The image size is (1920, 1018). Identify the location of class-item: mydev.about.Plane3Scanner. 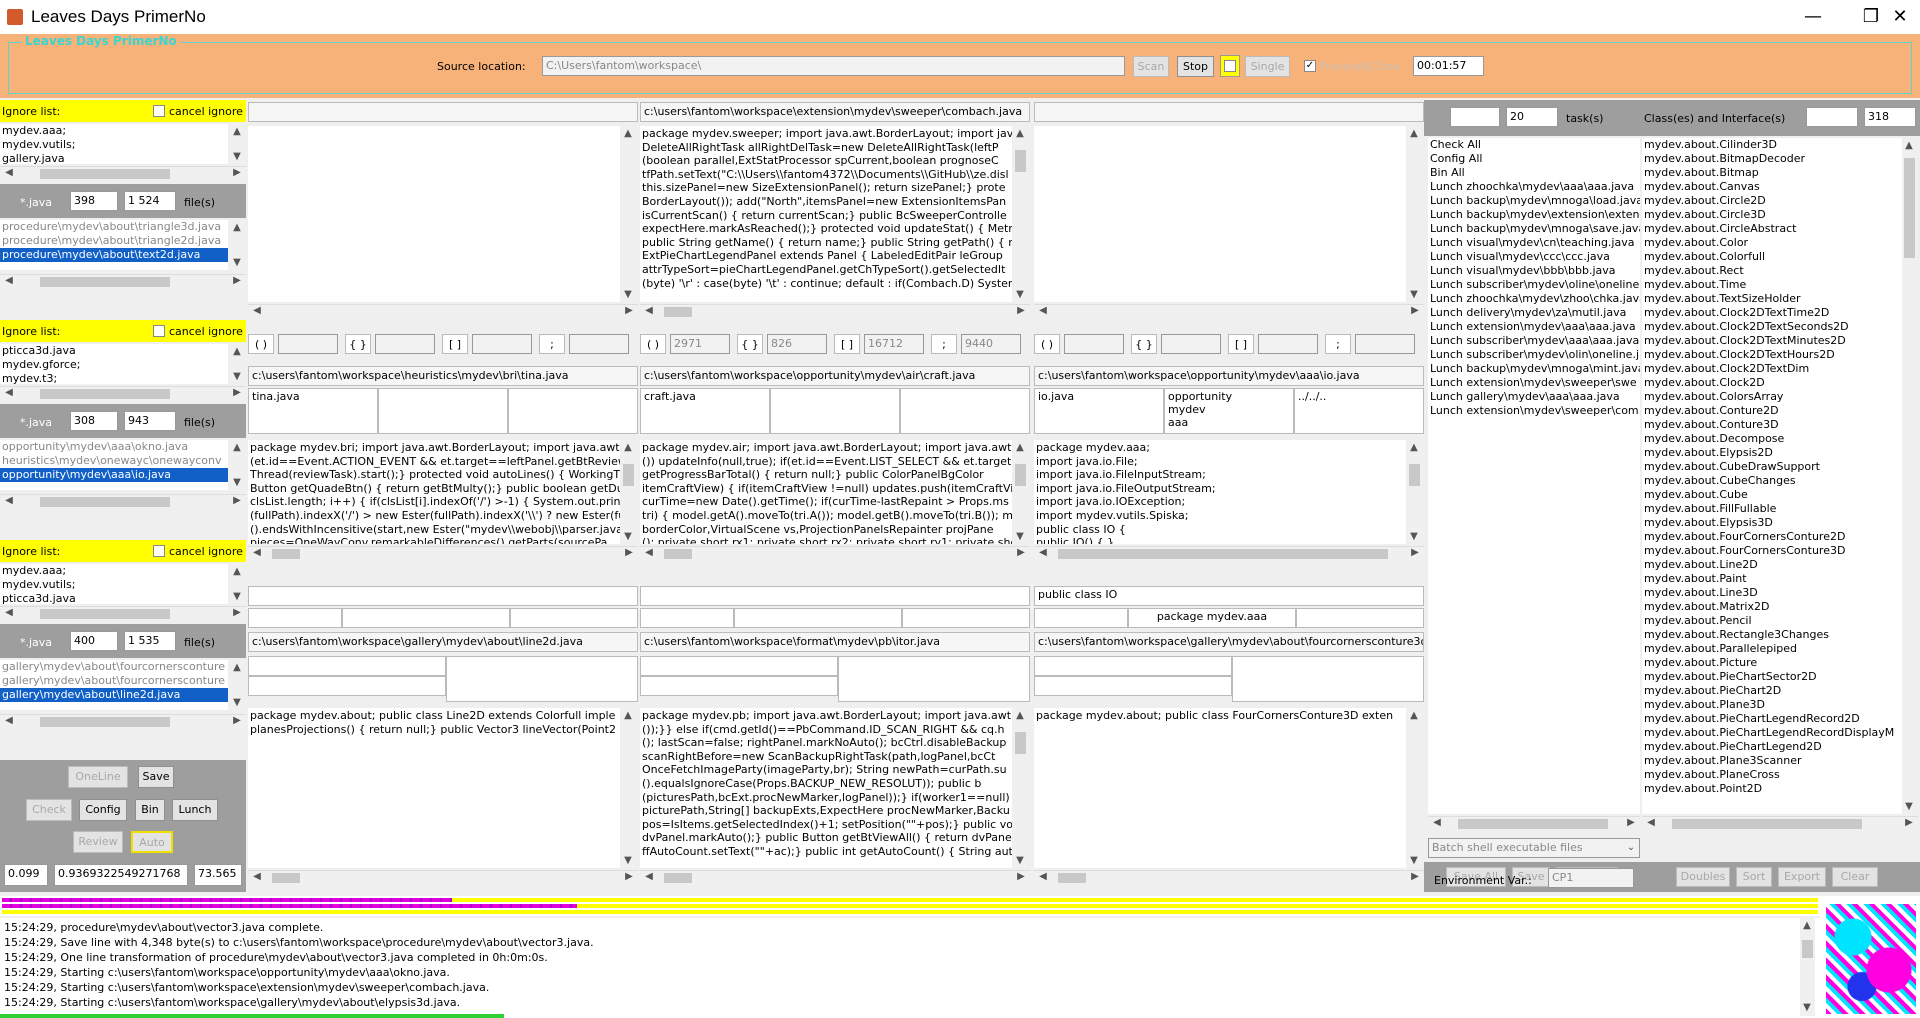
(1772, 761).